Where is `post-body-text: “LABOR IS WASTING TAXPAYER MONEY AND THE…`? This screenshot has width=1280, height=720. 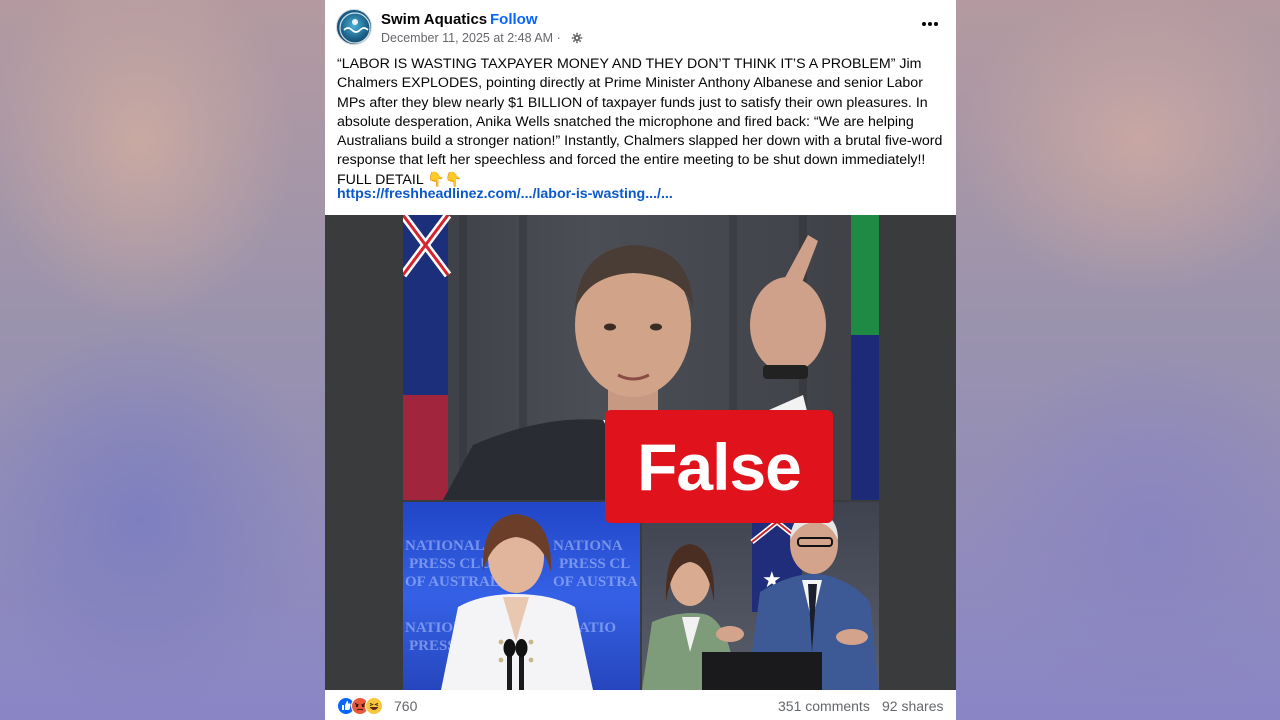
post-body-text: “LABOR IS WASTING TAXPAYER MONEY AND THE… is located at coordinates (640, 122).